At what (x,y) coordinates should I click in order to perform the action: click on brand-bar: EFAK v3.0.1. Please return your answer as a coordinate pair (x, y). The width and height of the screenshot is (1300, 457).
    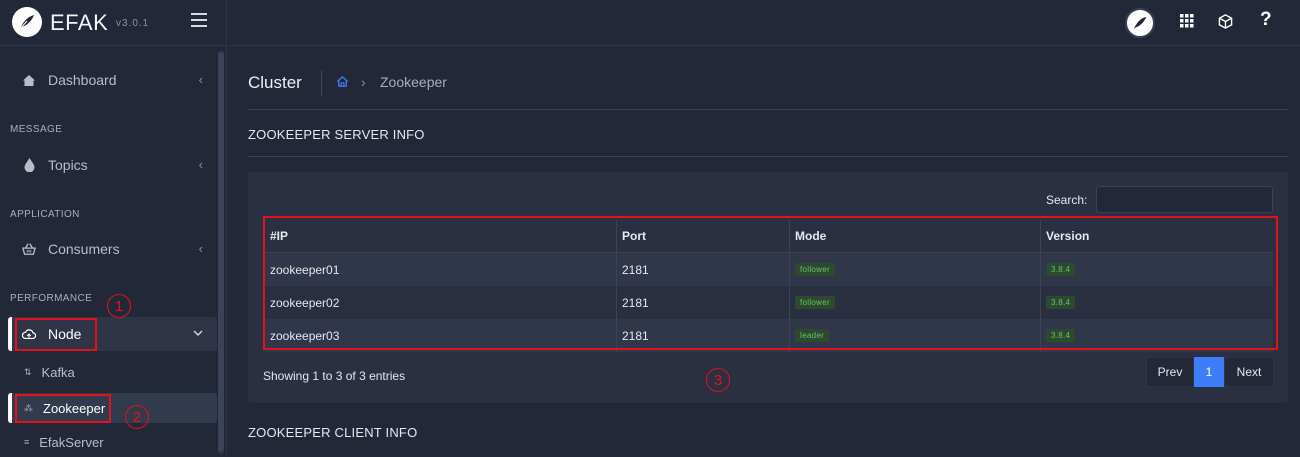
    Looking at the image, I should click on (113, 23).